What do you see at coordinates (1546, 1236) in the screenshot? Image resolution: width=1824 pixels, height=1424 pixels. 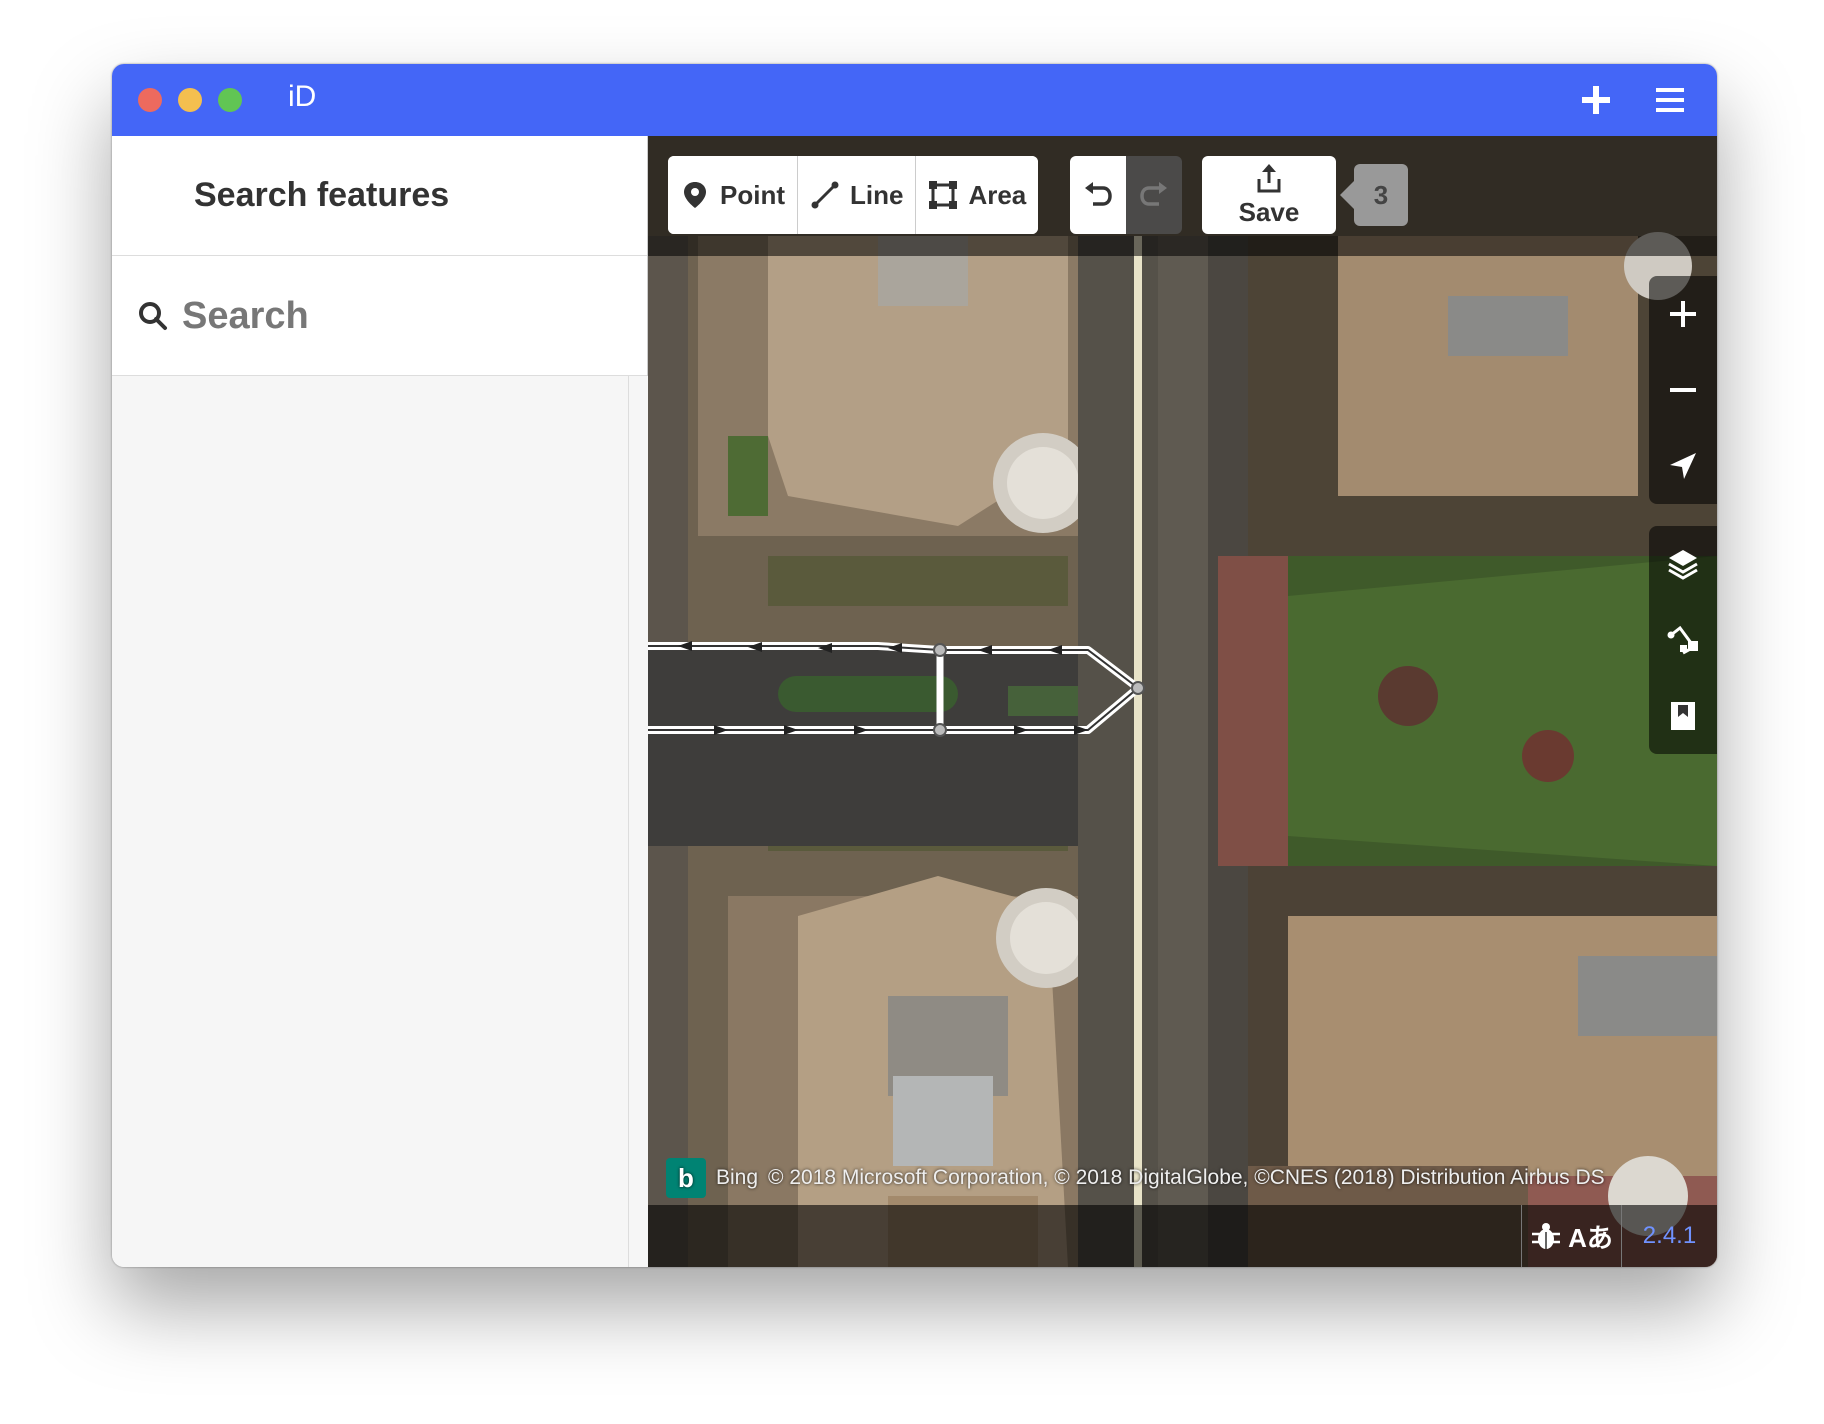 I see `bug-icon` at bounding box center [1546, 1236].